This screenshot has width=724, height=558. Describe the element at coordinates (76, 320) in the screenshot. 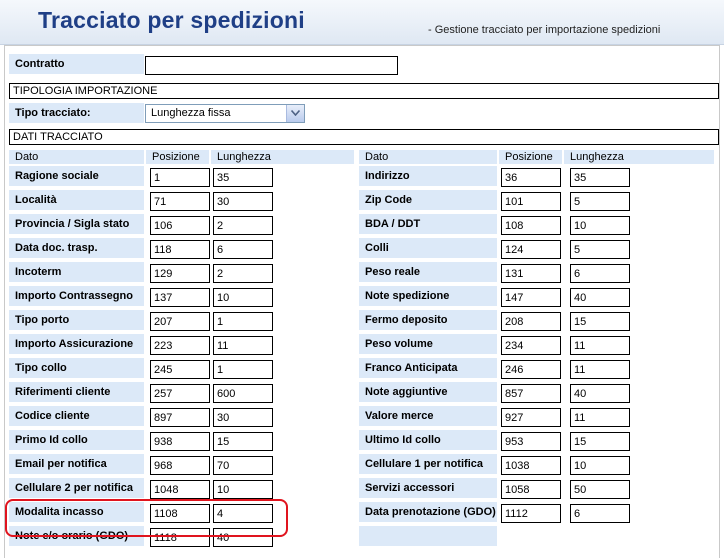

I see `field-label: Tipo porto` at that location.